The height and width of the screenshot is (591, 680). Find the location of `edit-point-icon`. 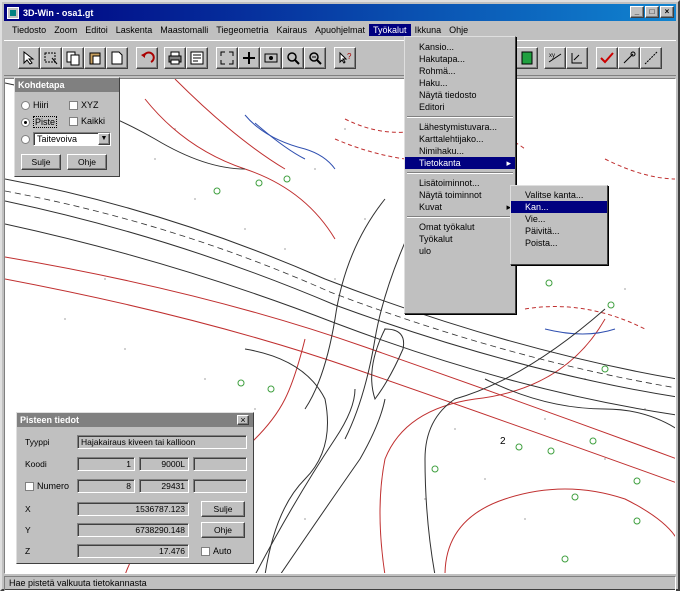

edit-point-icon is located at coordinates (629, 58).